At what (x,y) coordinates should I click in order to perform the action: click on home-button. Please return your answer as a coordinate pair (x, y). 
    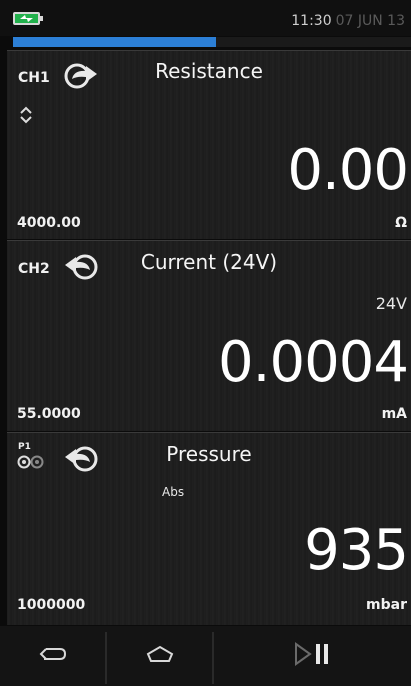
    Looking at the image, I should click on (159, 656).